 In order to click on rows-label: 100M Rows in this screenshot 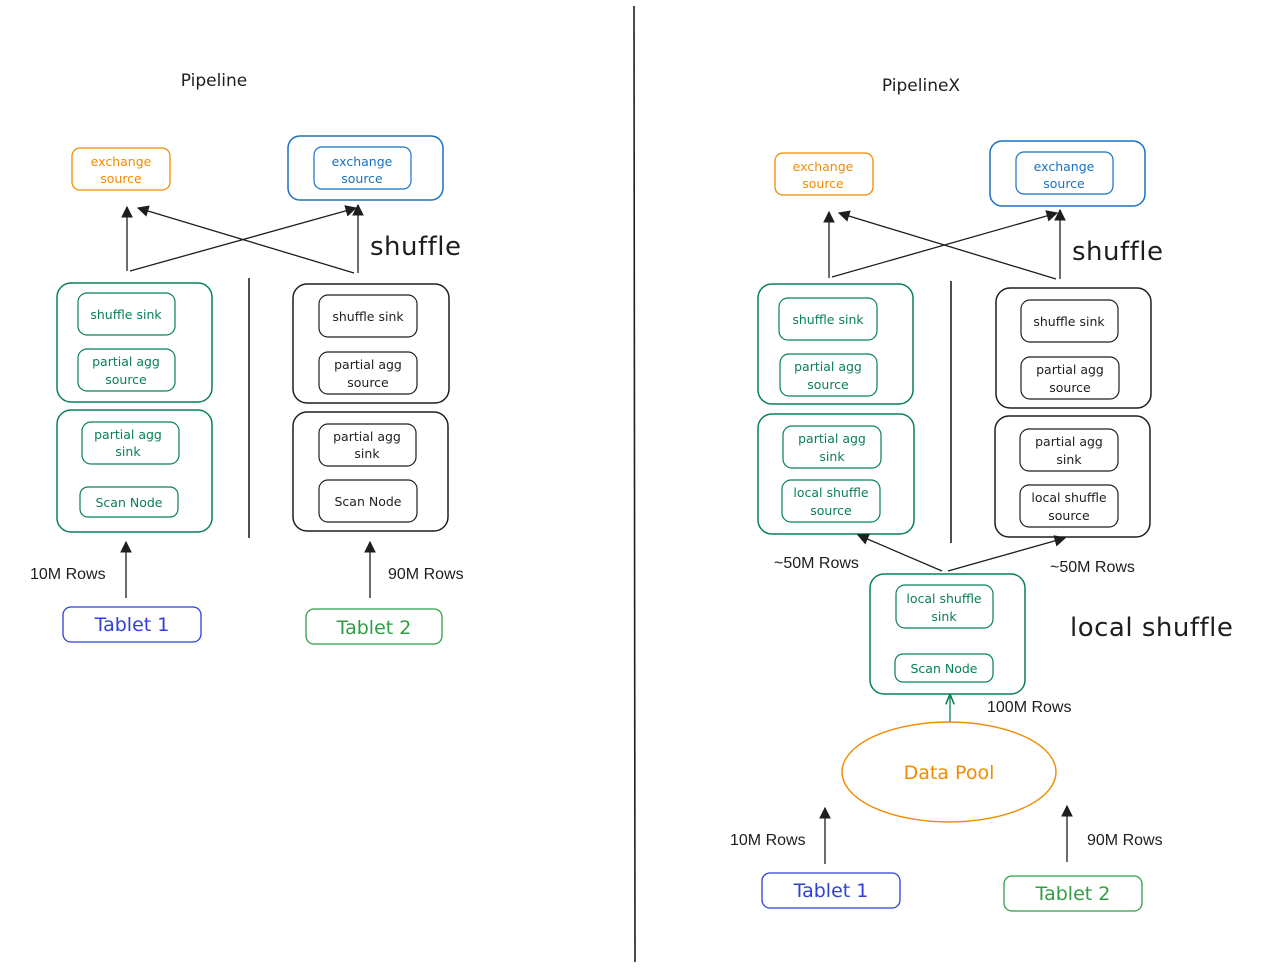, I will do `click(1029, 707)`.